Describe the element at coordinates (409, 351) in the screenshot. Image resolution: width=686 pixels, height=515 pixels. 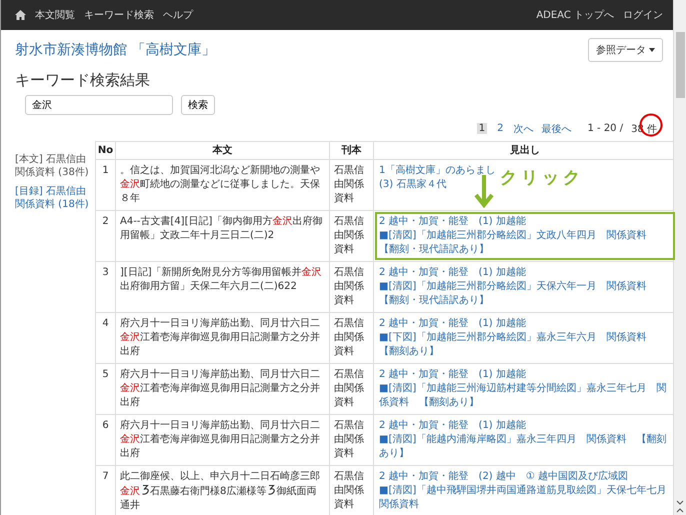
I see `heading-link: 【翻刻あり】` at that location.